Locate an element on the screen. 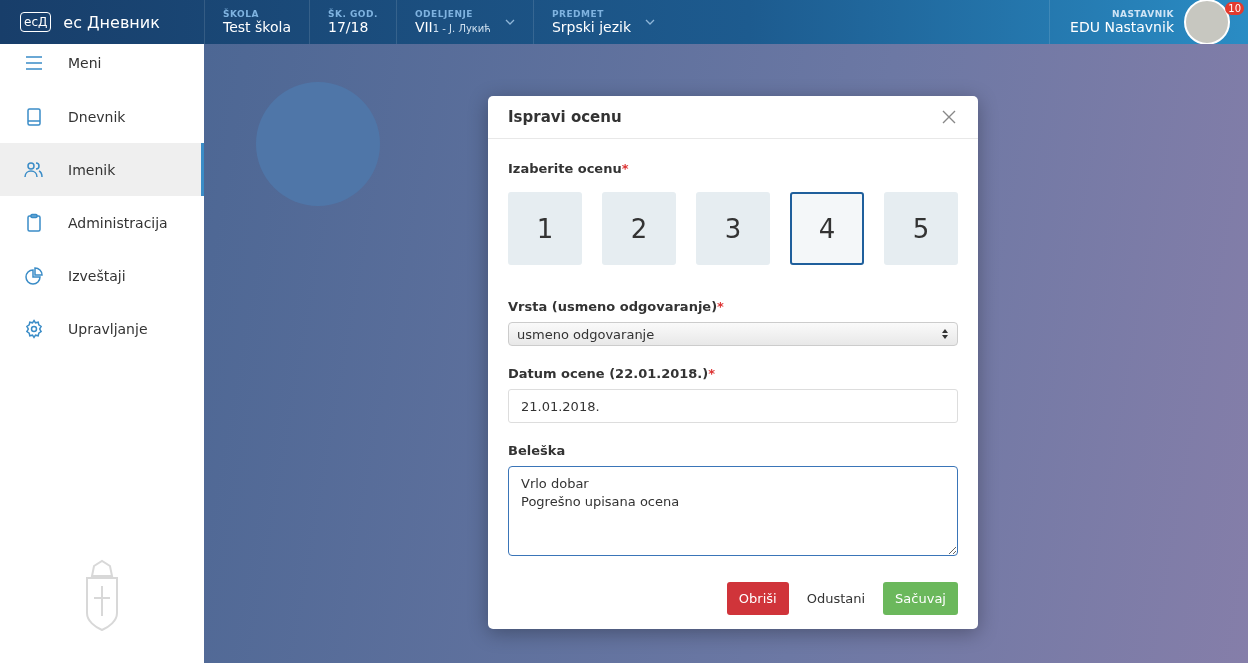 This screenshot has height=663, width=1248. sidebar-item: Upravljanje is located at coordinates (102, 328).